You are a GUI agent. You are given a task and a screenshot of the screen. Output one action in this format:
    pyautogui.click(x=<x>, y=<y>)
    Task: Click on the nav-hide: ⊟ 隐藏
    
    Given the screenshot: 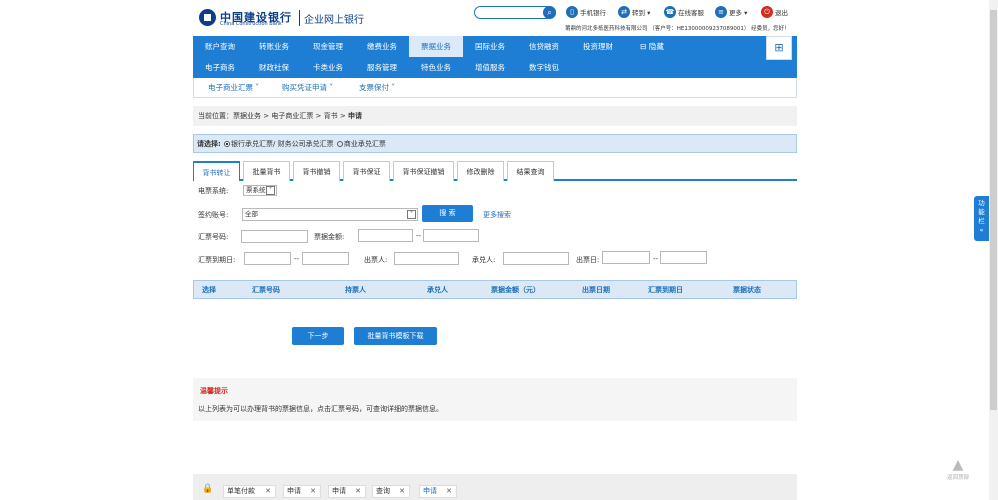 What is the action you would take?
    pyautogui.click(x=652, y=46)
    